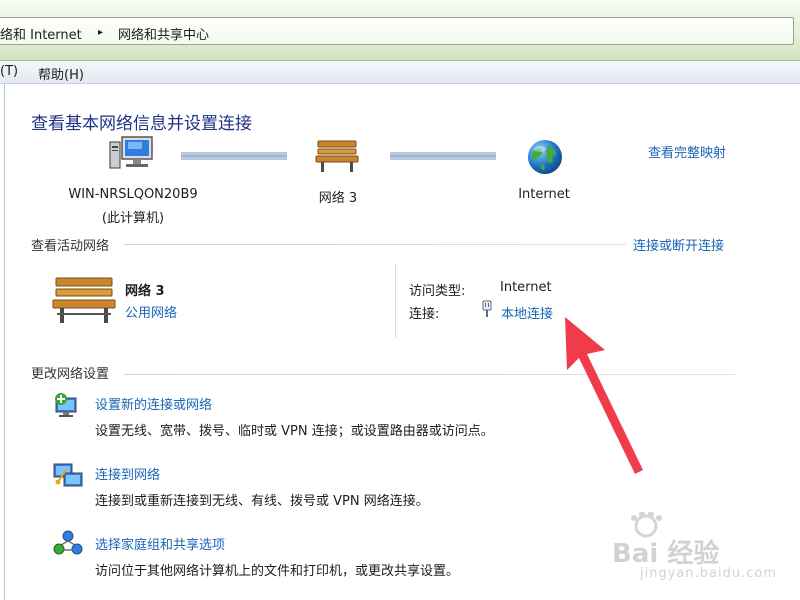 This screenshot has width=800, height=600. Describe the element at coordinates (41, 33) in the screenshot. I see `breadcrumb-parent: 络和 Internet` at that location.